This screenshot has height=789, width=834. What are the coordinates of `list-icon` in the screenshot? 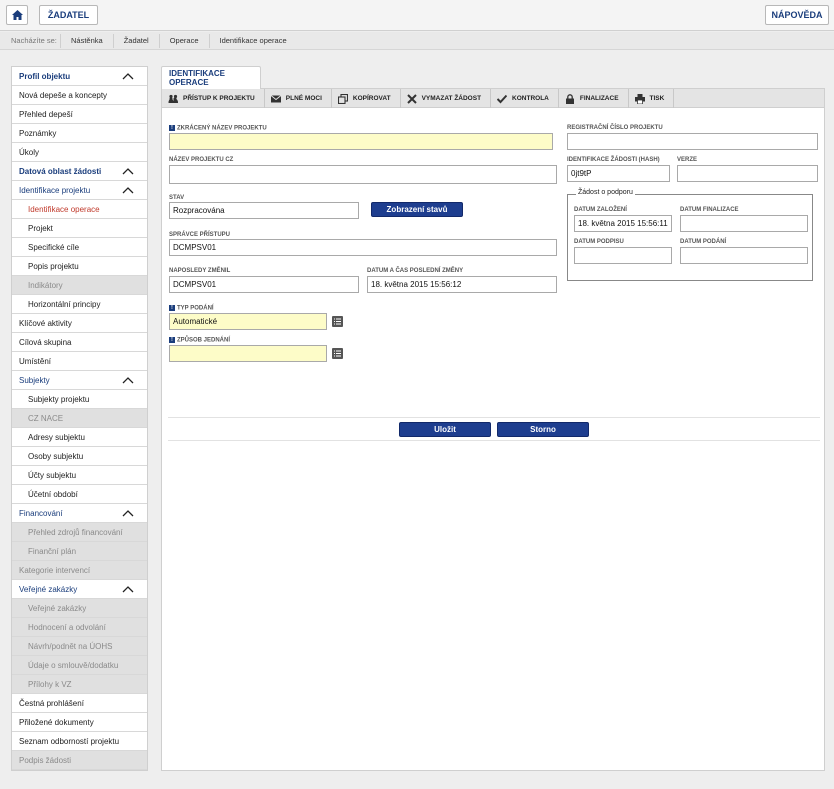 It's located at (337, 353).